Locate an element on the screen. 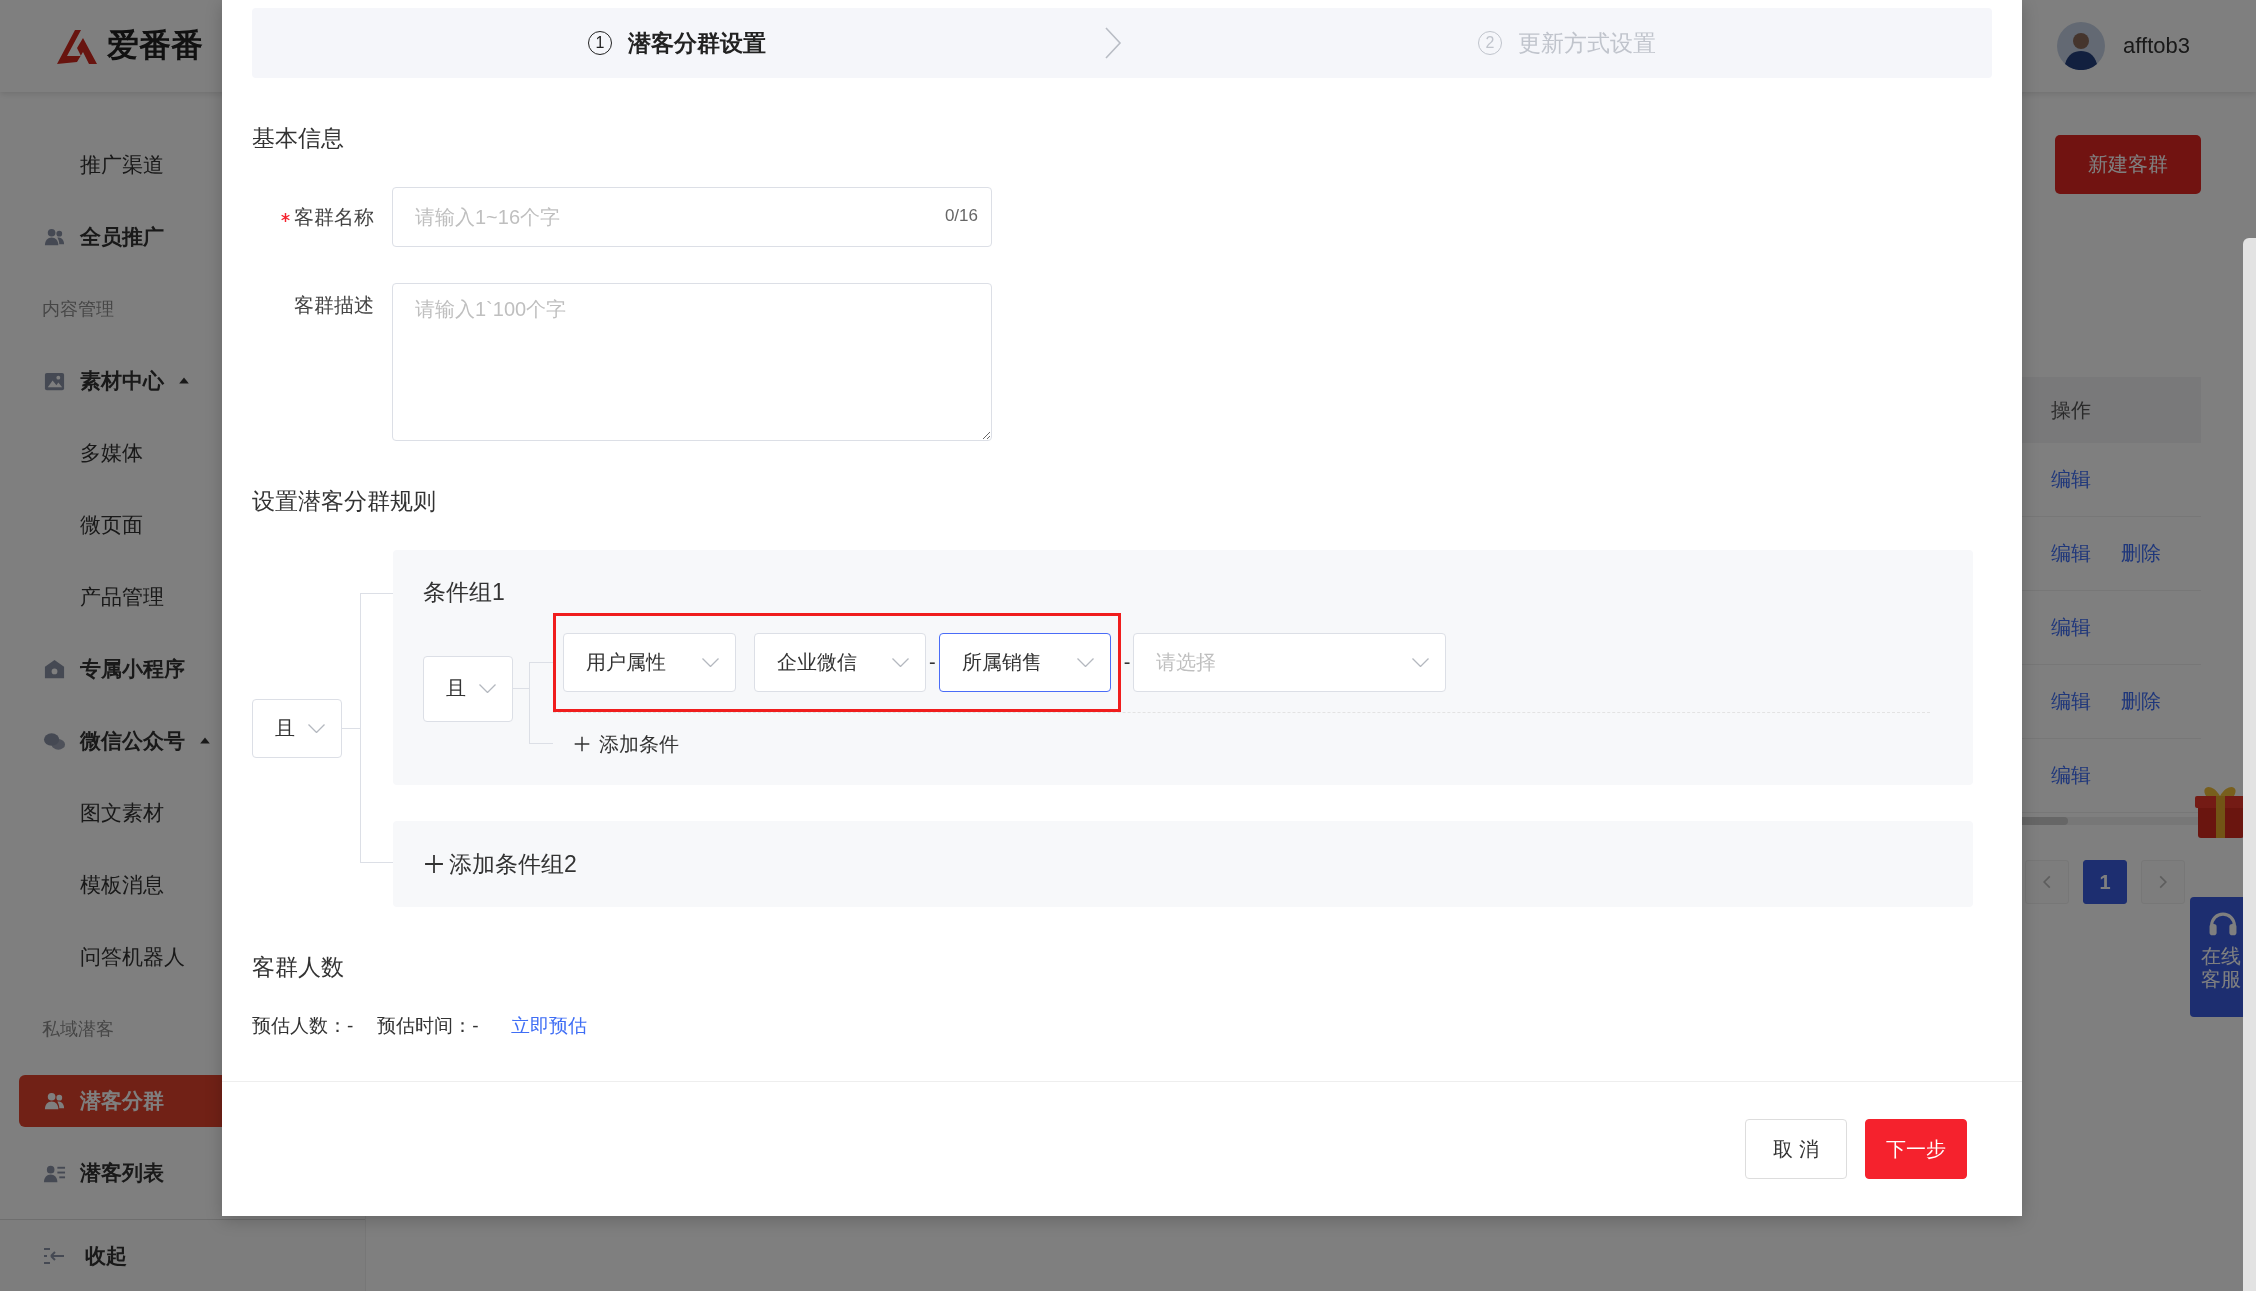  add-condition-button: 添加条件 is located at coordinates (616, 744).